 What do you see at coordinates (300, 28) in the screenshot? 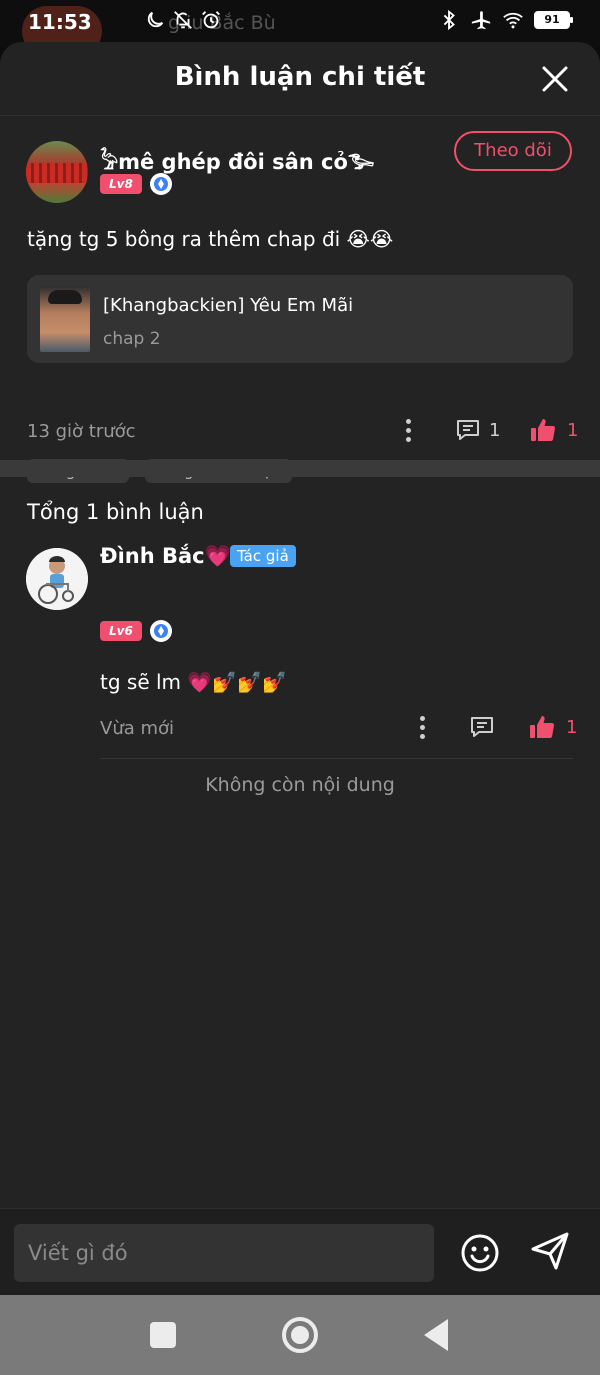
I see `status-bar: g iu Bắc Bù 11:53 91` at bounding box center [300, 28].